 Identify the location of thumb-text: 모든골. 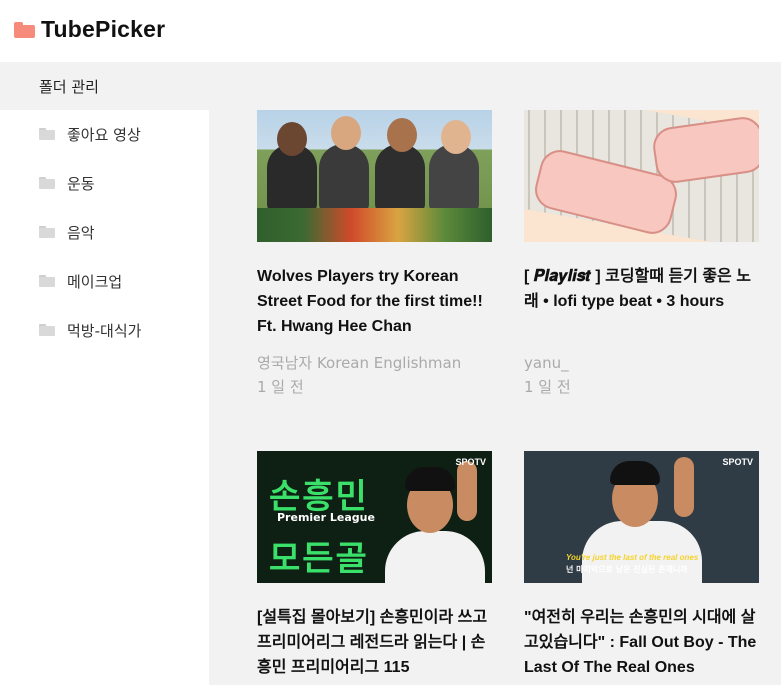
(319, 559).